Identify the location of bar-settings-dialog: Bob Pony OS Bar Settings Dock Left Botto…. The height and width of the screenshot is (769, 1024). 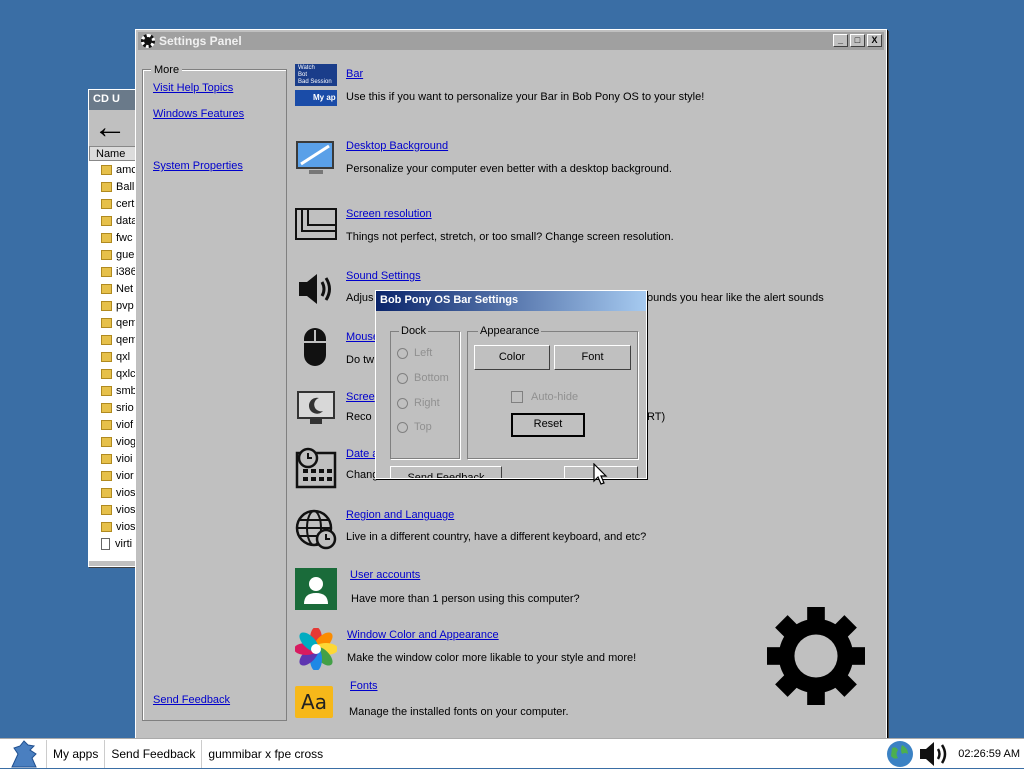
(511, 384).